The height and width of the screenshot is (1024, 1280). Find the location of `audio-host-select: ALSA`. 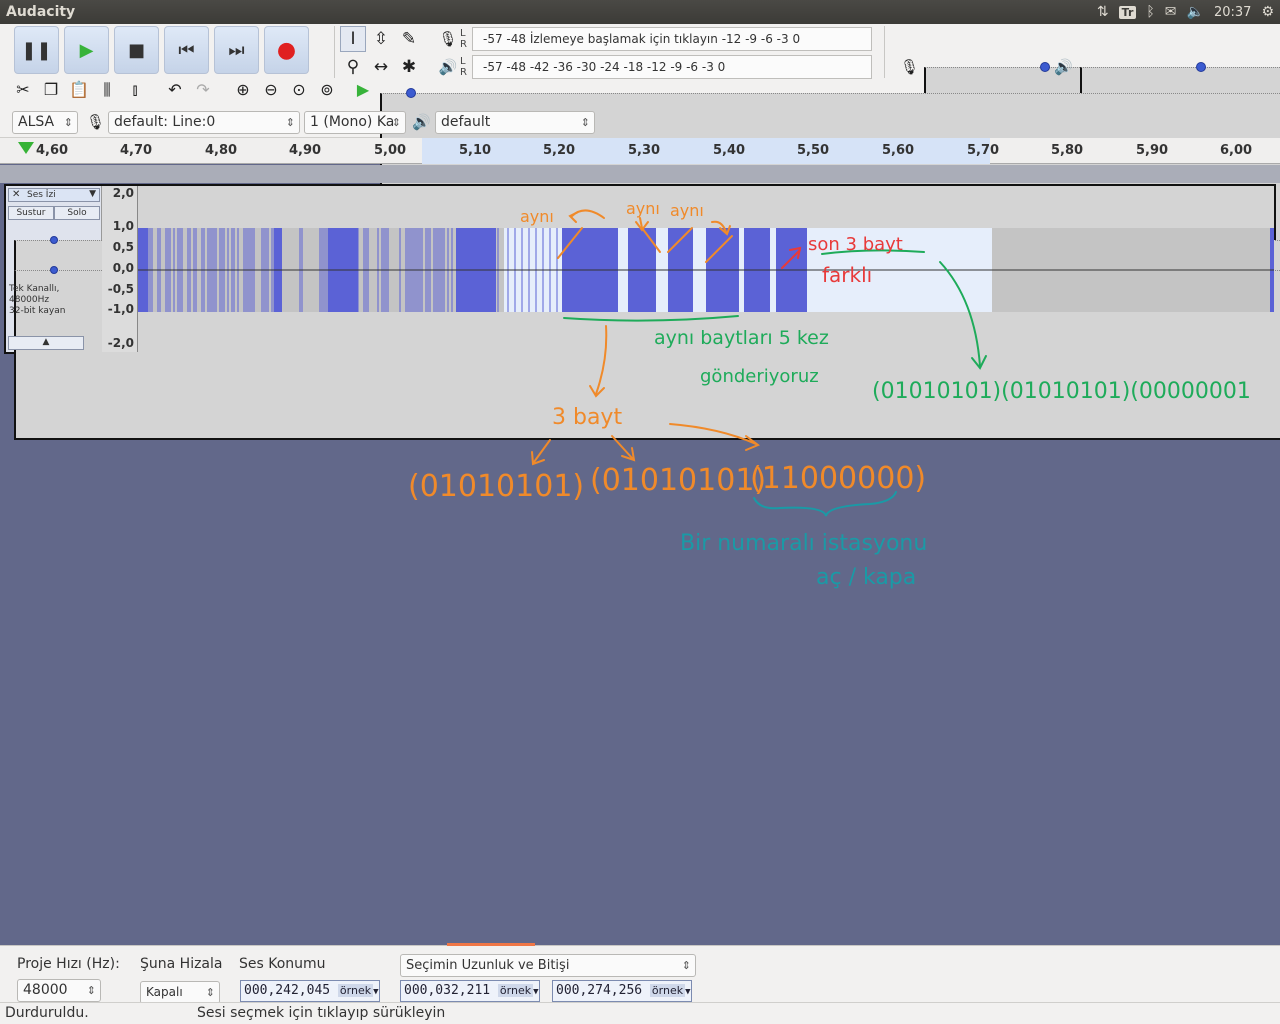

audio-host-select: ALSA is located at coordinates (45, 122).